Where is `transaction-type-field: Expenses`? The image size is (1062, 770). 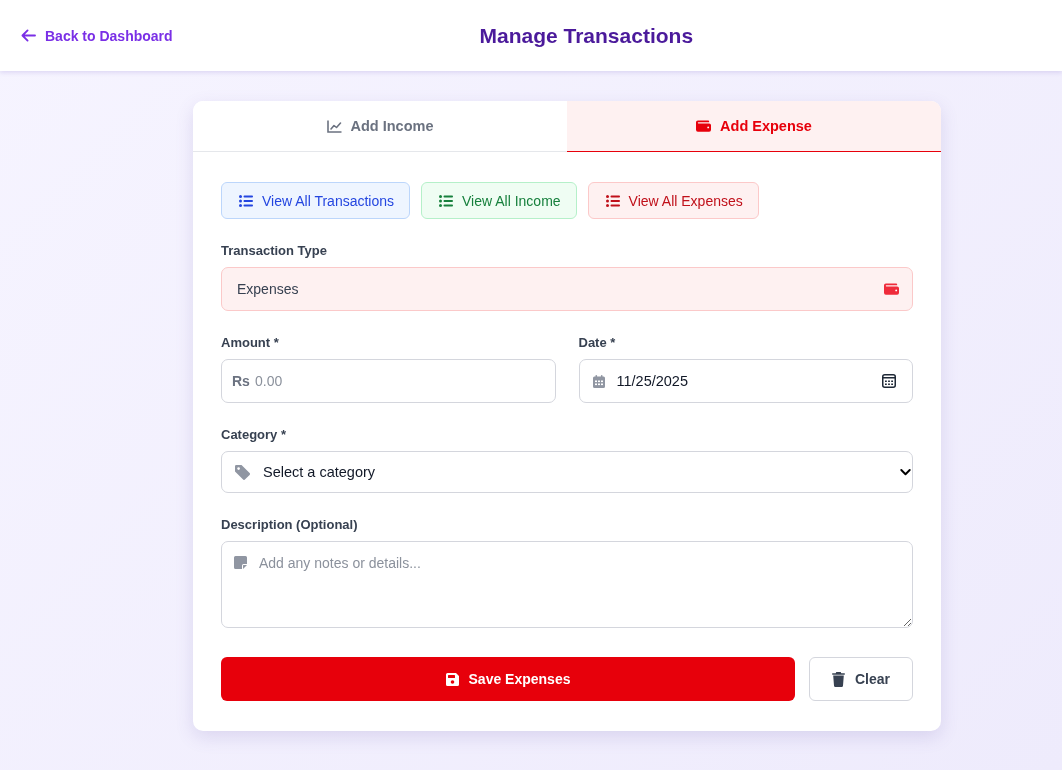
transaction-type-field: Expenses is located at coordinates (567, 289).